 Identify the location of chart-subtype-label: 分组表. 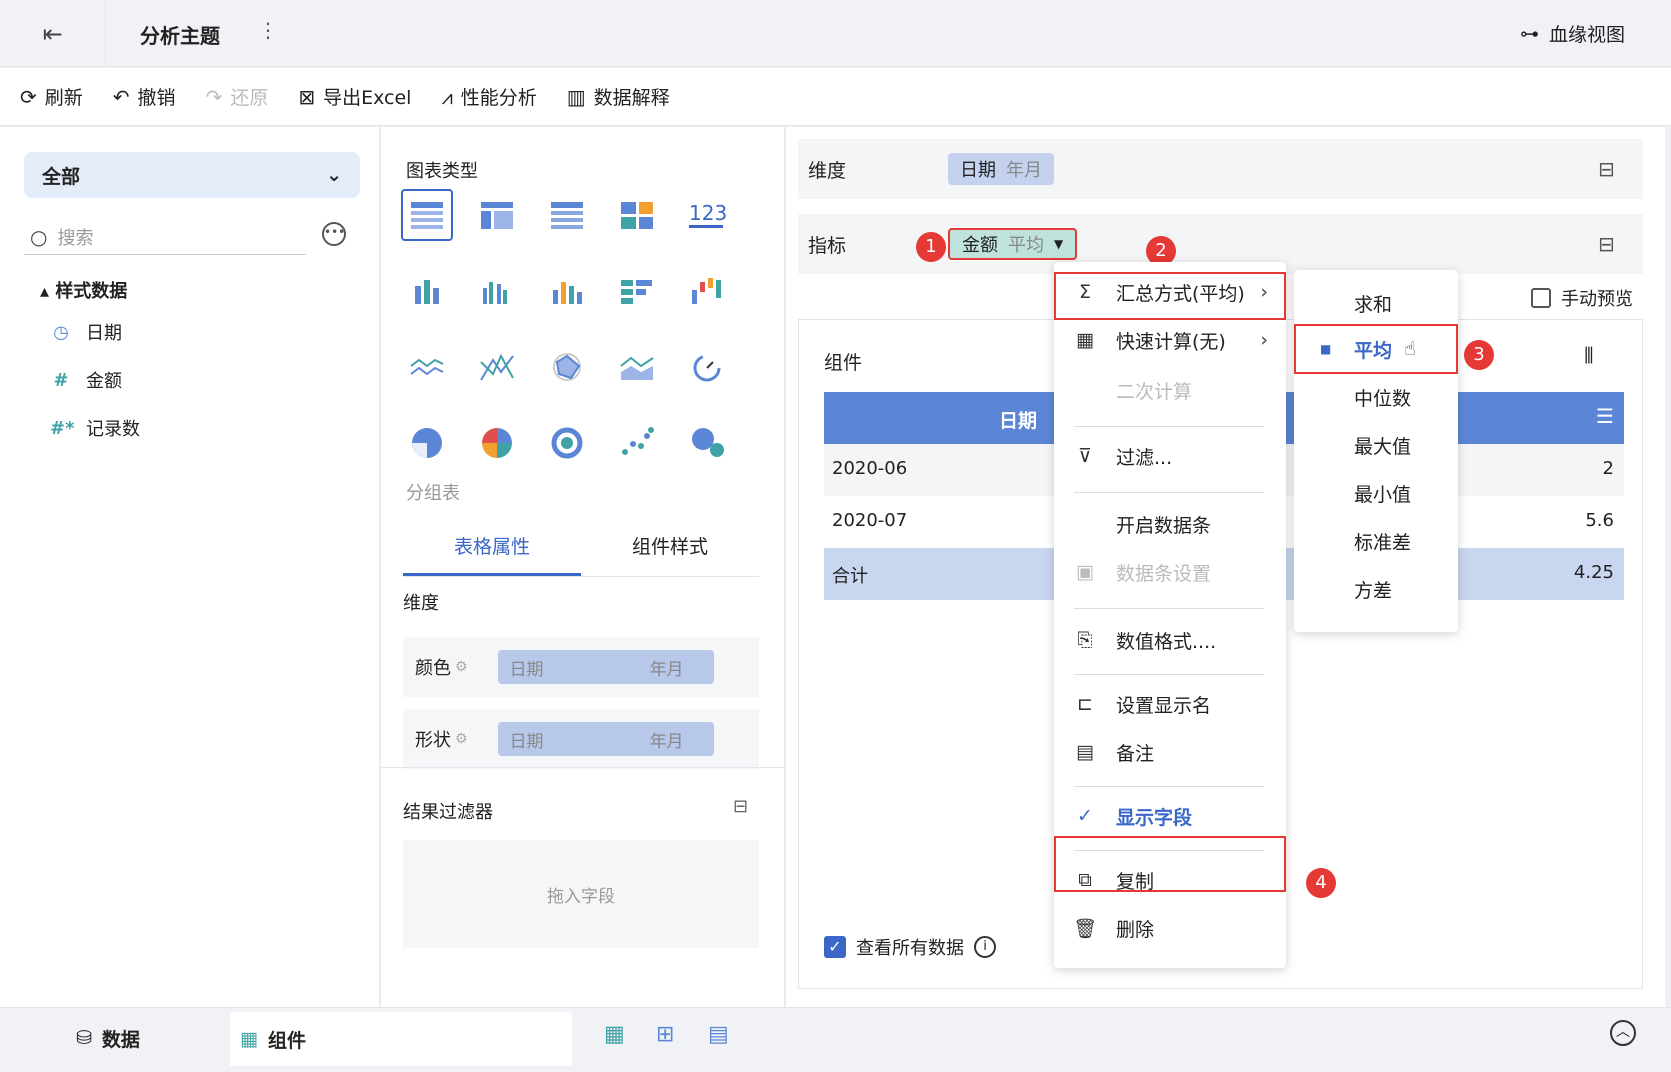
(433, 493).